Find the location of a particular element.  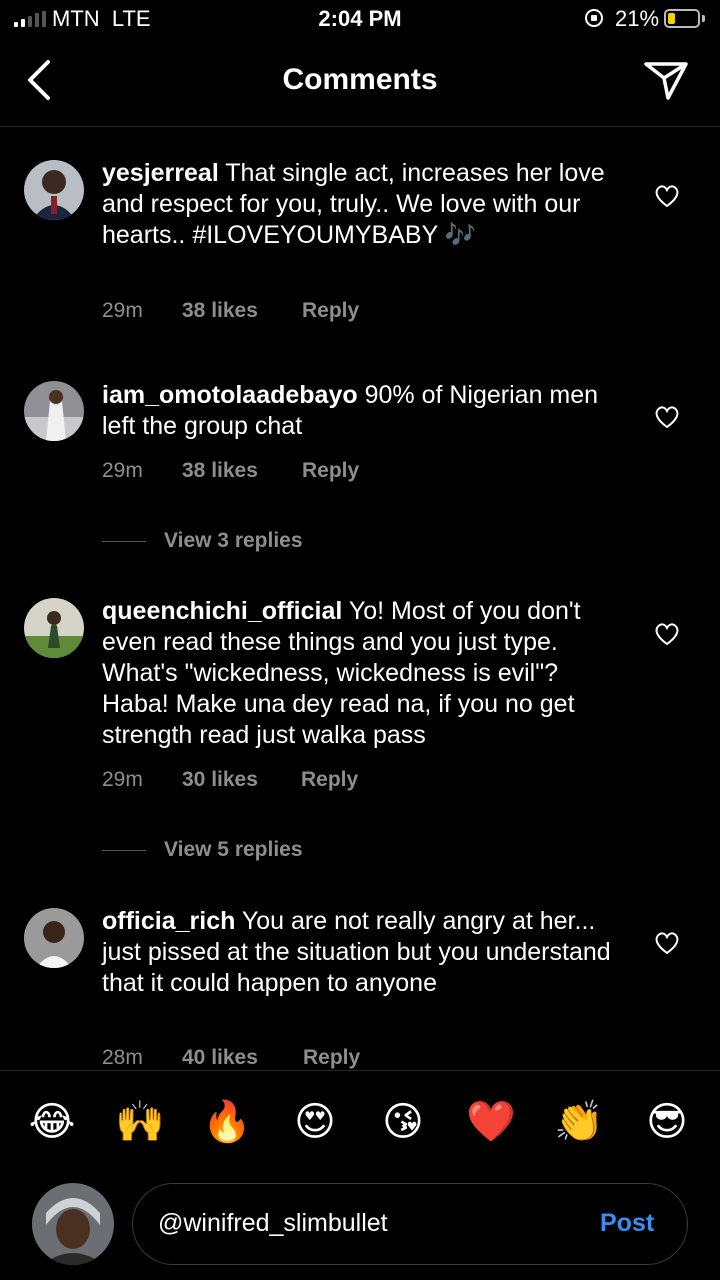

view-replies-button: View 3 replies is located at coordinates (202, 541).